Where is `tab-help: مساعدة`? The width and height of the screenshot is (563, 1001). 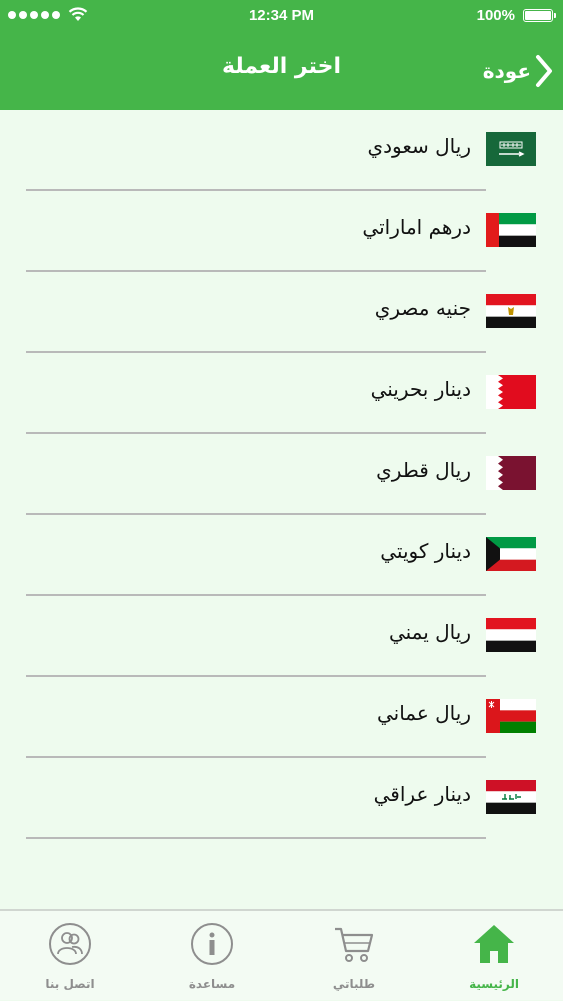
tab-help: مساعدة is located at coordinates (212, 961).